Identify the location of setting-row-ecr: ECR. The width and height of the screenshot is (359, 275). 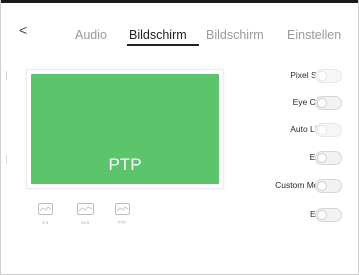
(294, 215).